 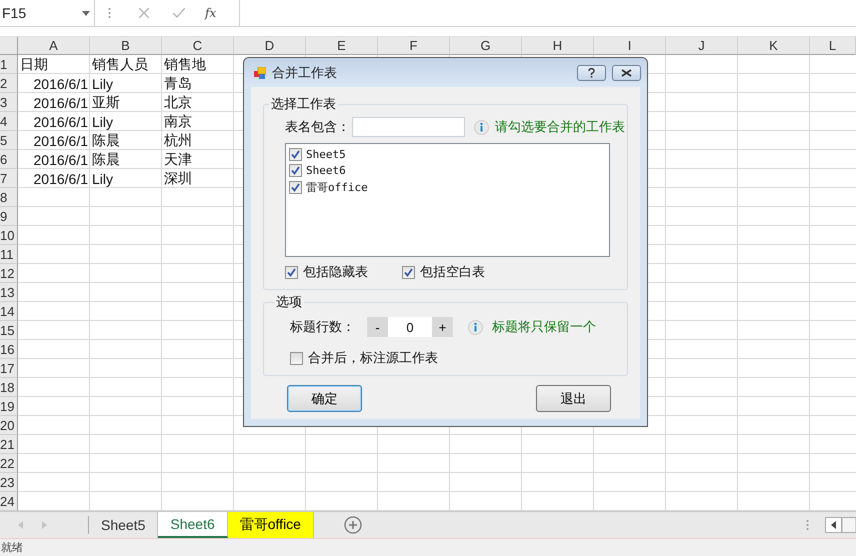 I want to click on column-header: E, so click(x=342, y=46).